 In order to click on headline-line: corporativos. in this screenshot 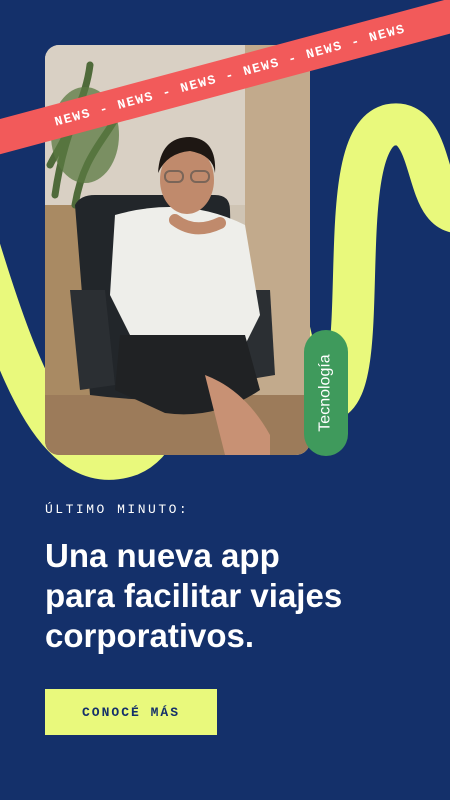, I will do `click(150, 635)`.